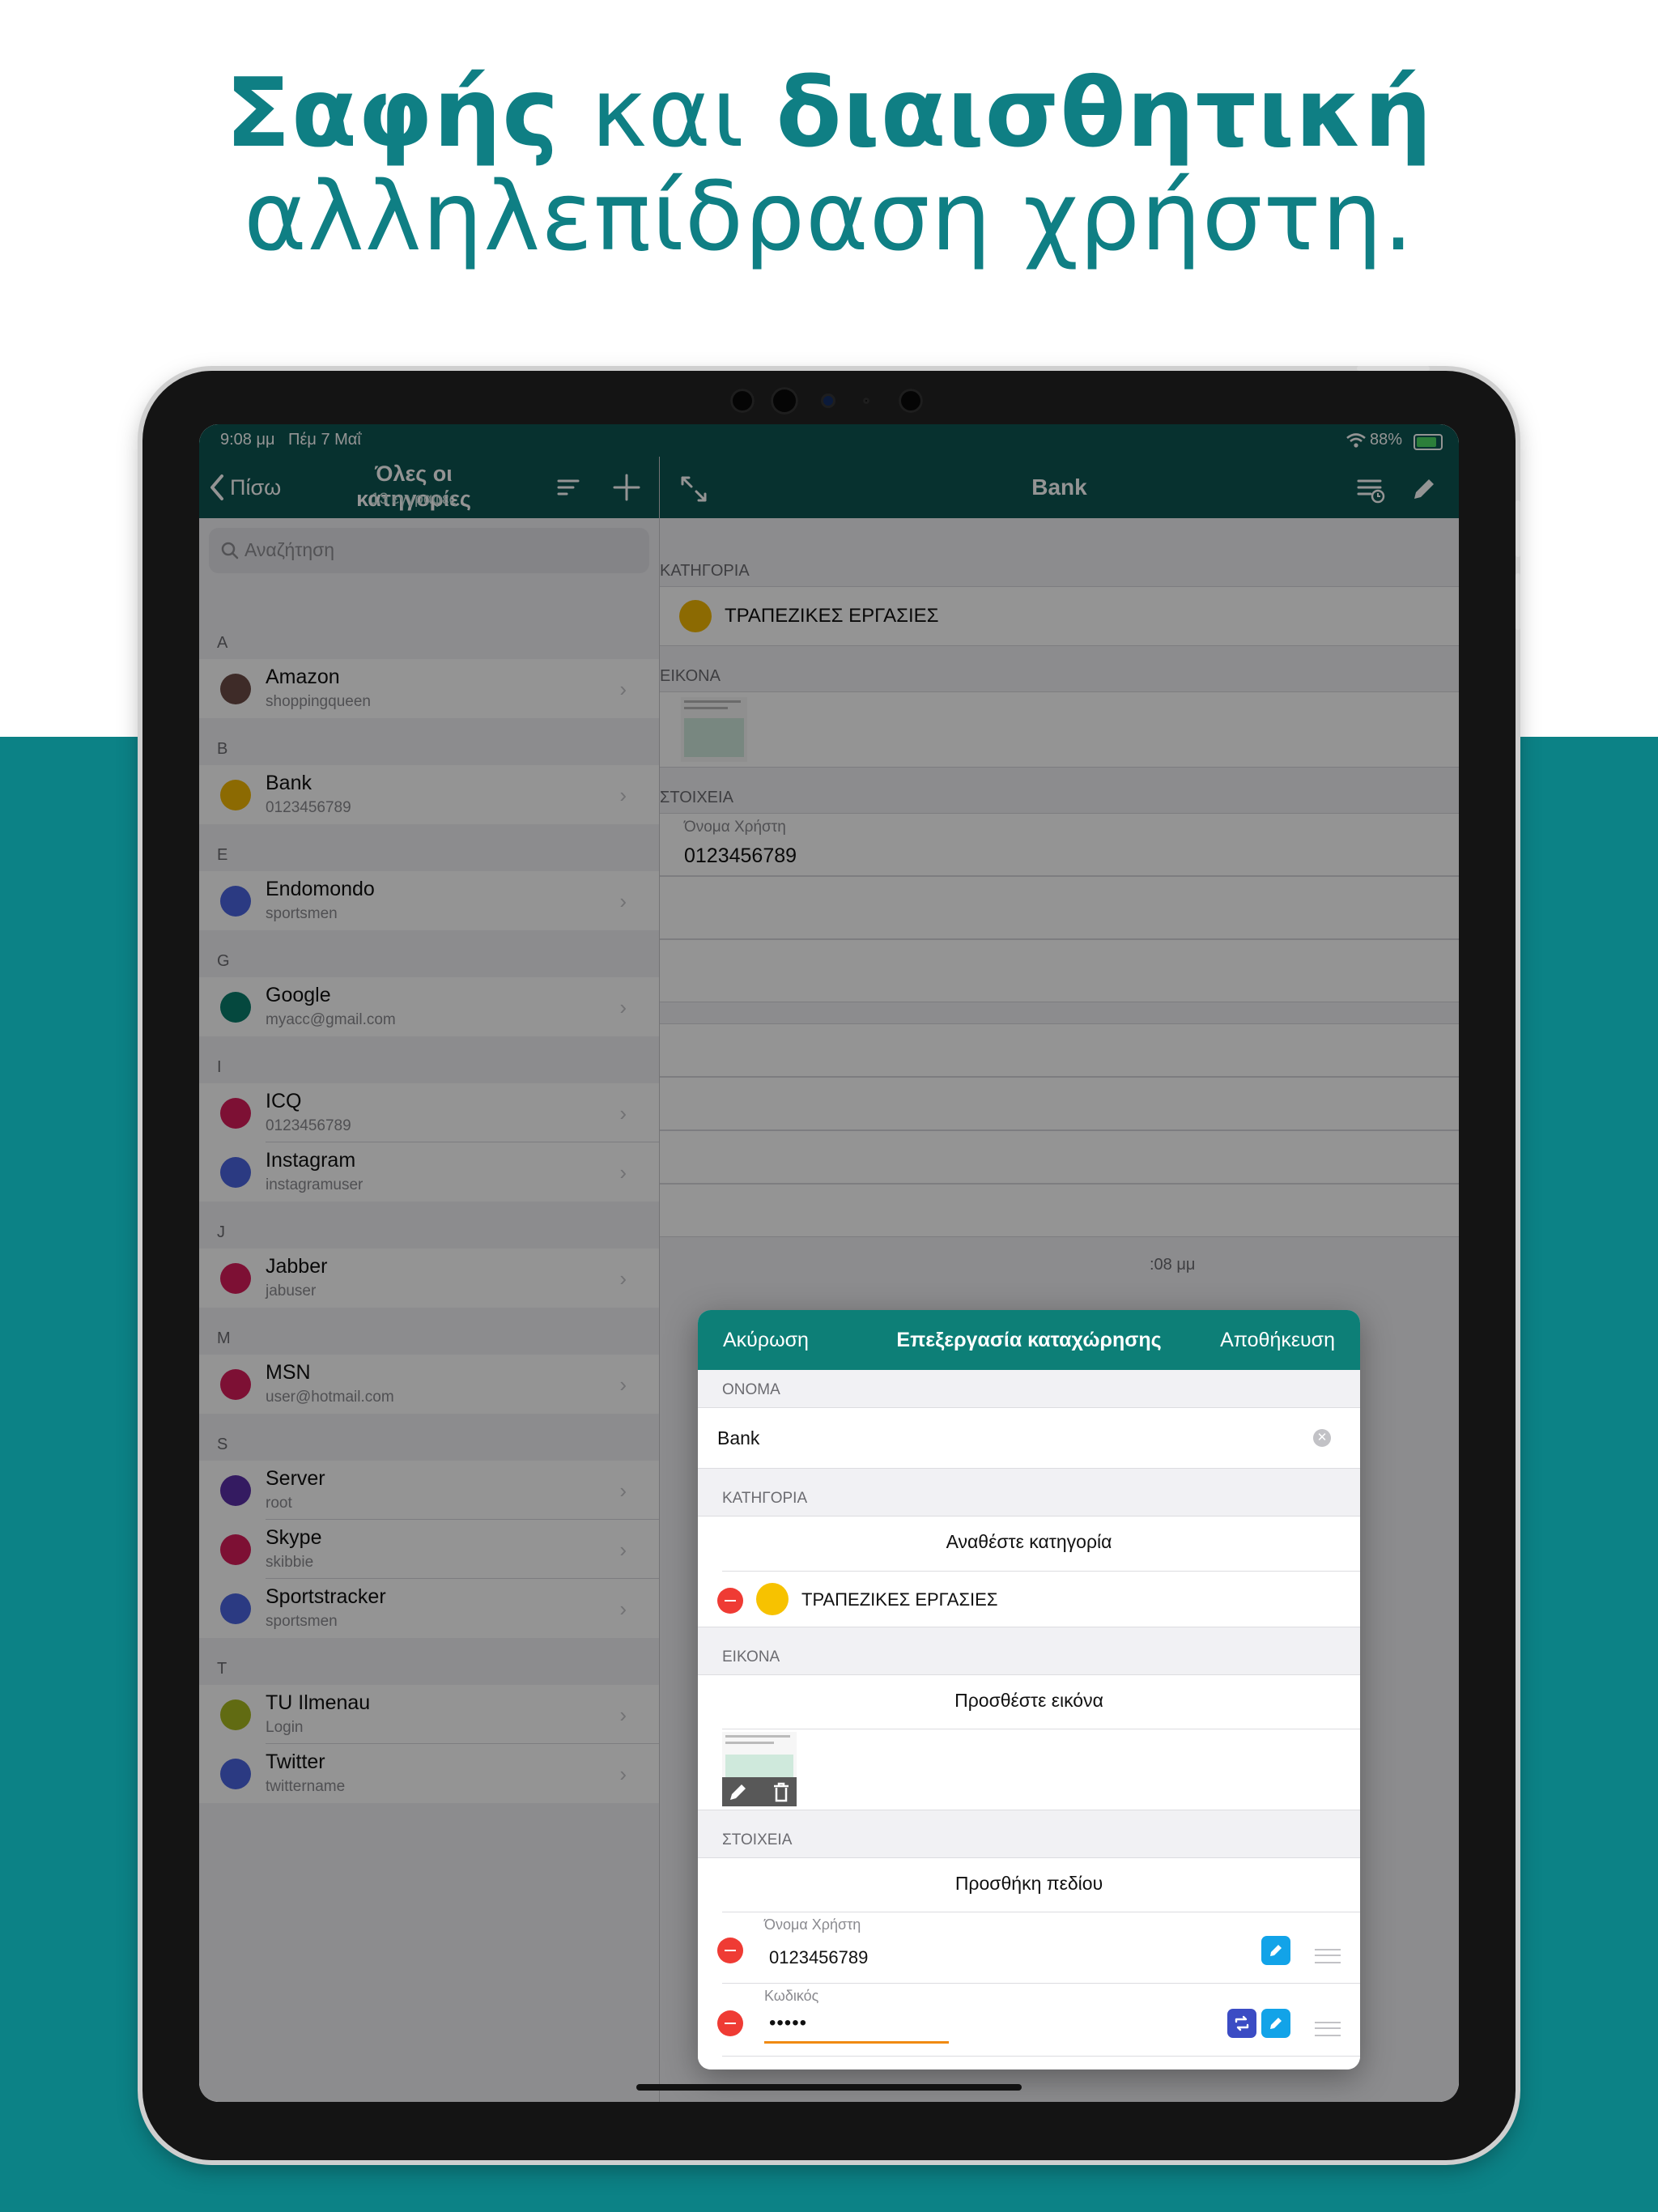  I want to click on field-label-password: Κωδικός, so click(791, 1996).